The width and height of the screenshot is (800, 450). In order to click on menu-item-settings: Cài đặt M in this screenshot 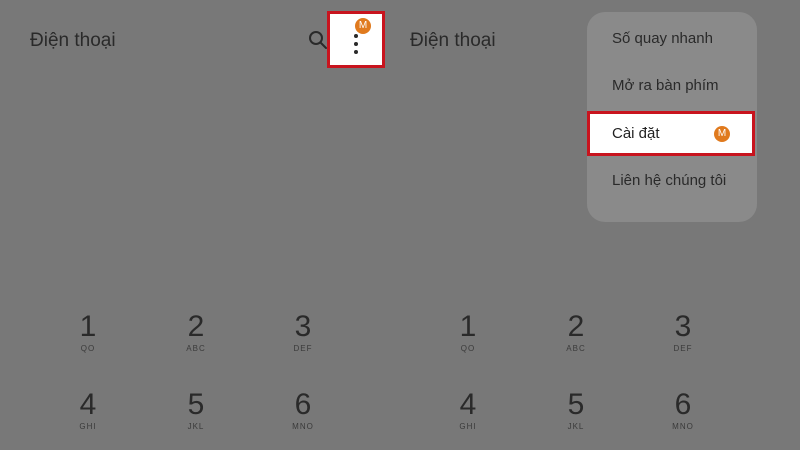, I will do `click(671, 133)`.